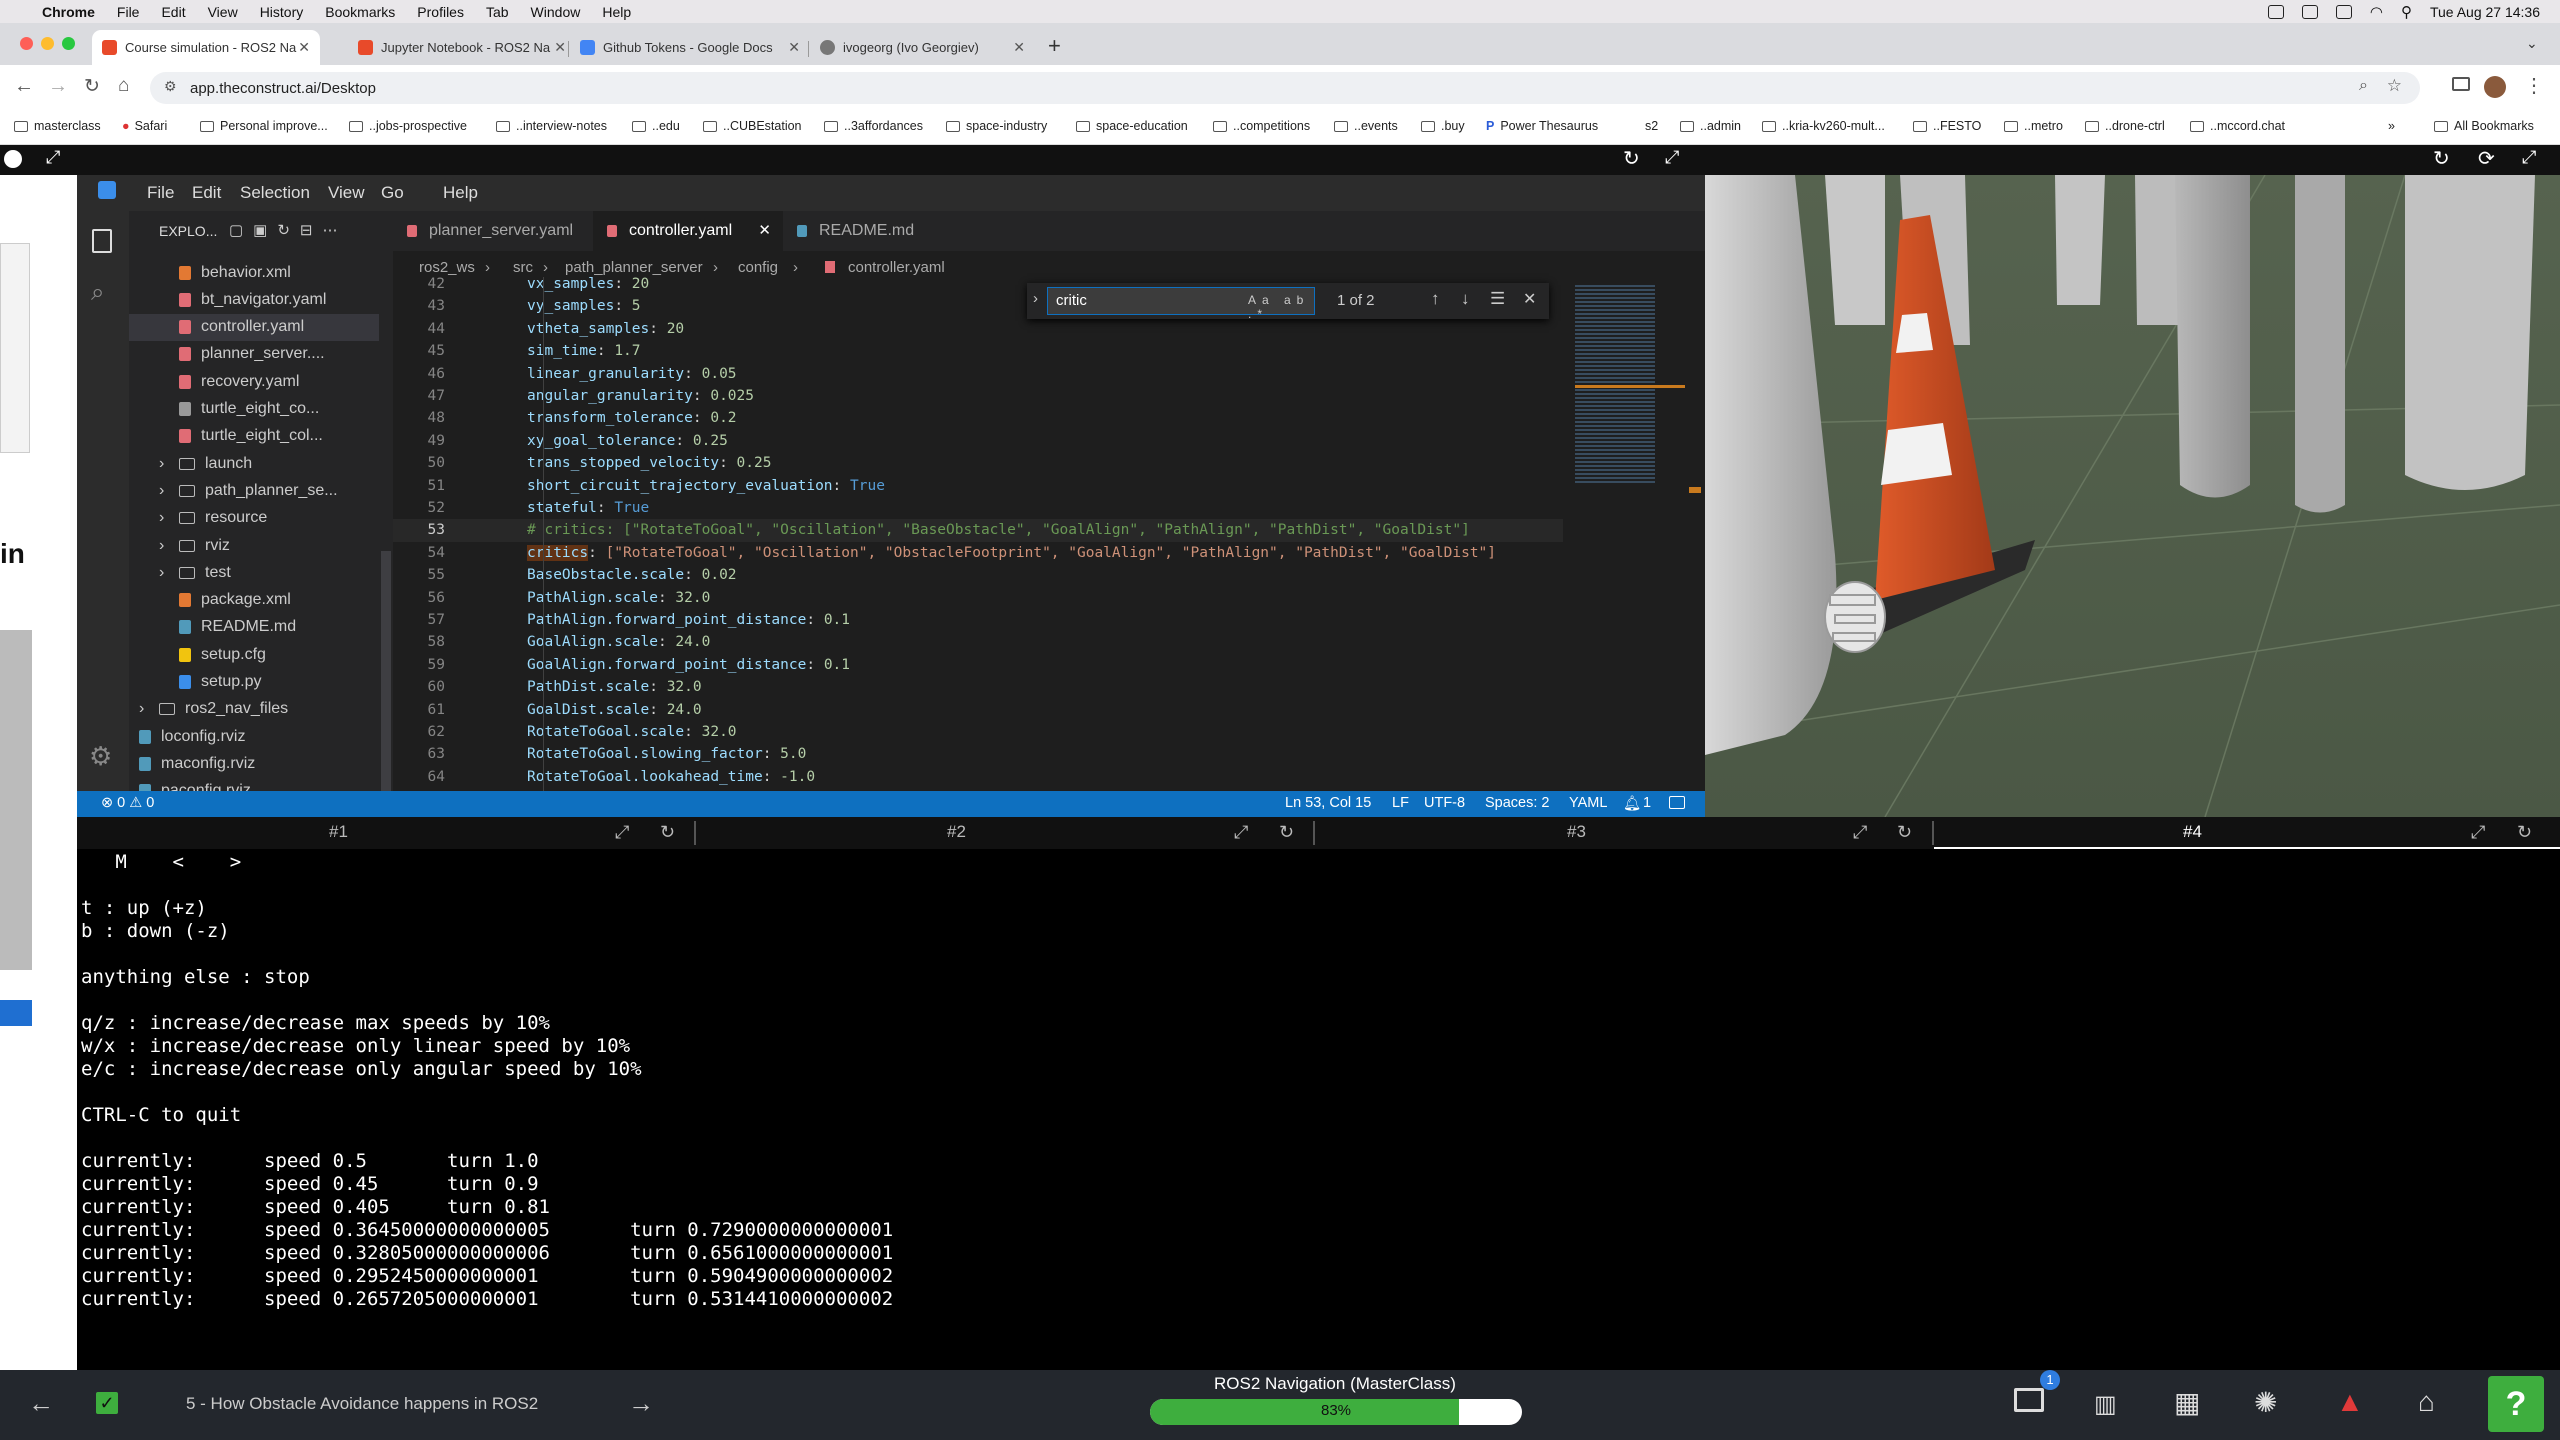  Describe the element at coordinates (392, 193) in the screenshot. I see `vscode-menu-go: Go` at that location.